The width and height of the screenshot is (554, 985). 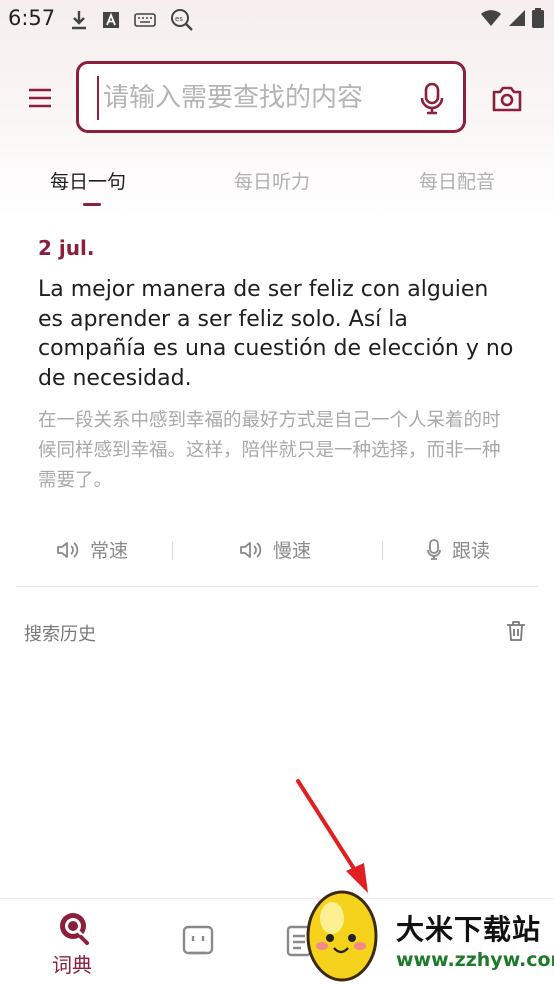 What do you see at coordinates (109, 551) in the screenshot?
I see `normal-speed-label: 常速` at bounding box center [109, 551].